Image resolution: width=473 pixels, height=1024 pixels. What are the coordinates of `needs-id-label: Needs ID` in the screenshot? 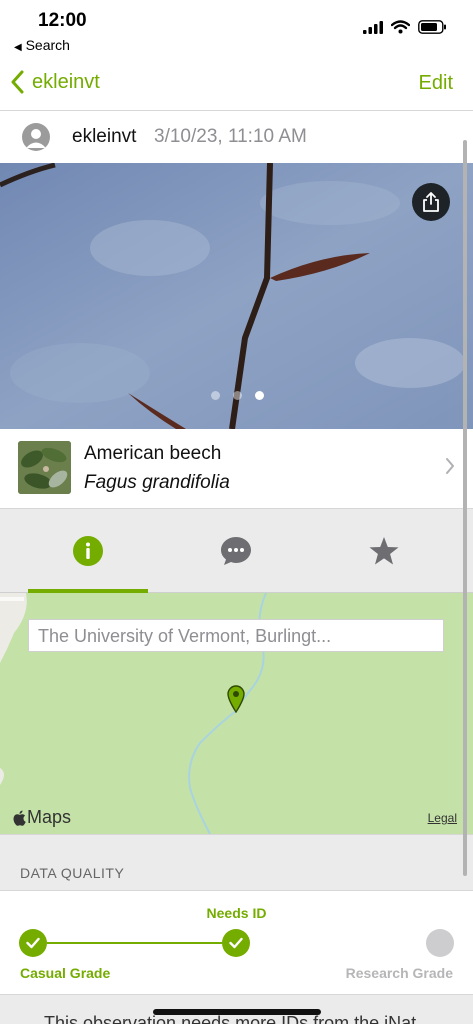 It's located at (236, 913).